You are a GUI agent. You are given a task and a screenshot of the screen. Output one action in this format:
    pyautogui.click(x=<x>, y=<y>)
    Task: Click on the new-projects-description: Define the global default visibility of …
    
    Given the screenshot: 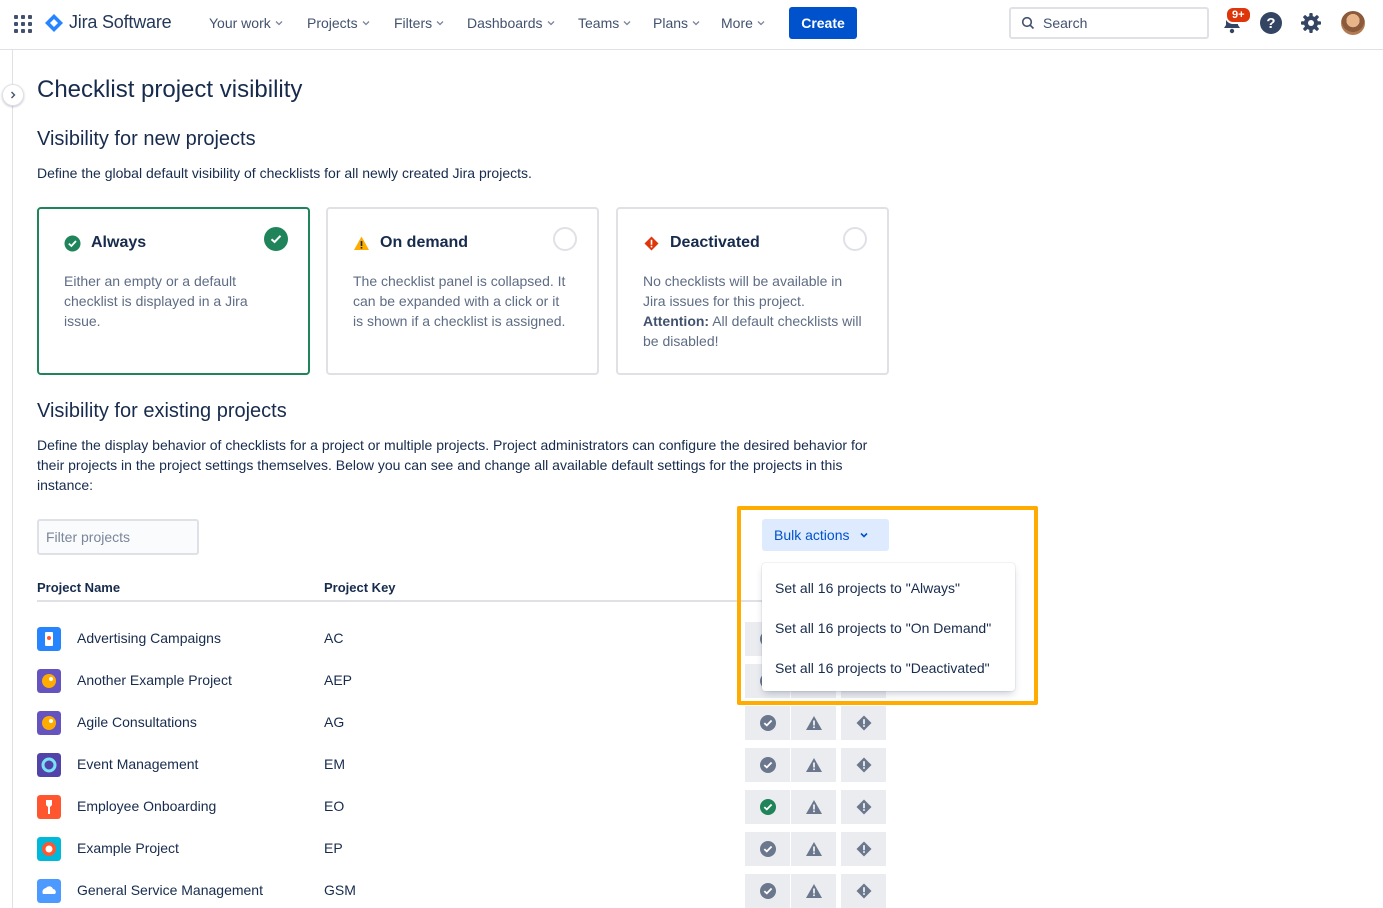 What is the action you would take?
    pyautogui.click(x=284, y=173)
    